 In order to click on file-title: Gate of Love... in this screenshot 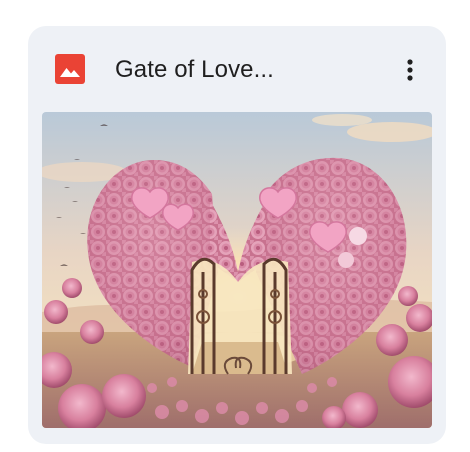, I will do `click(194, 70)`.